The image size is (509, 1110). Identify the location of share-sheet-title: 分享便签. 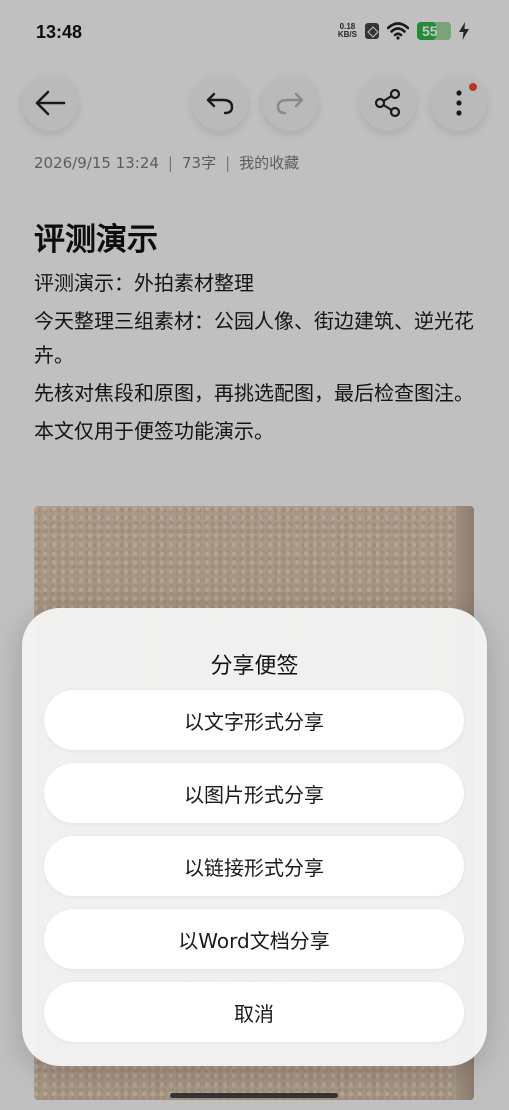
(254, 666).